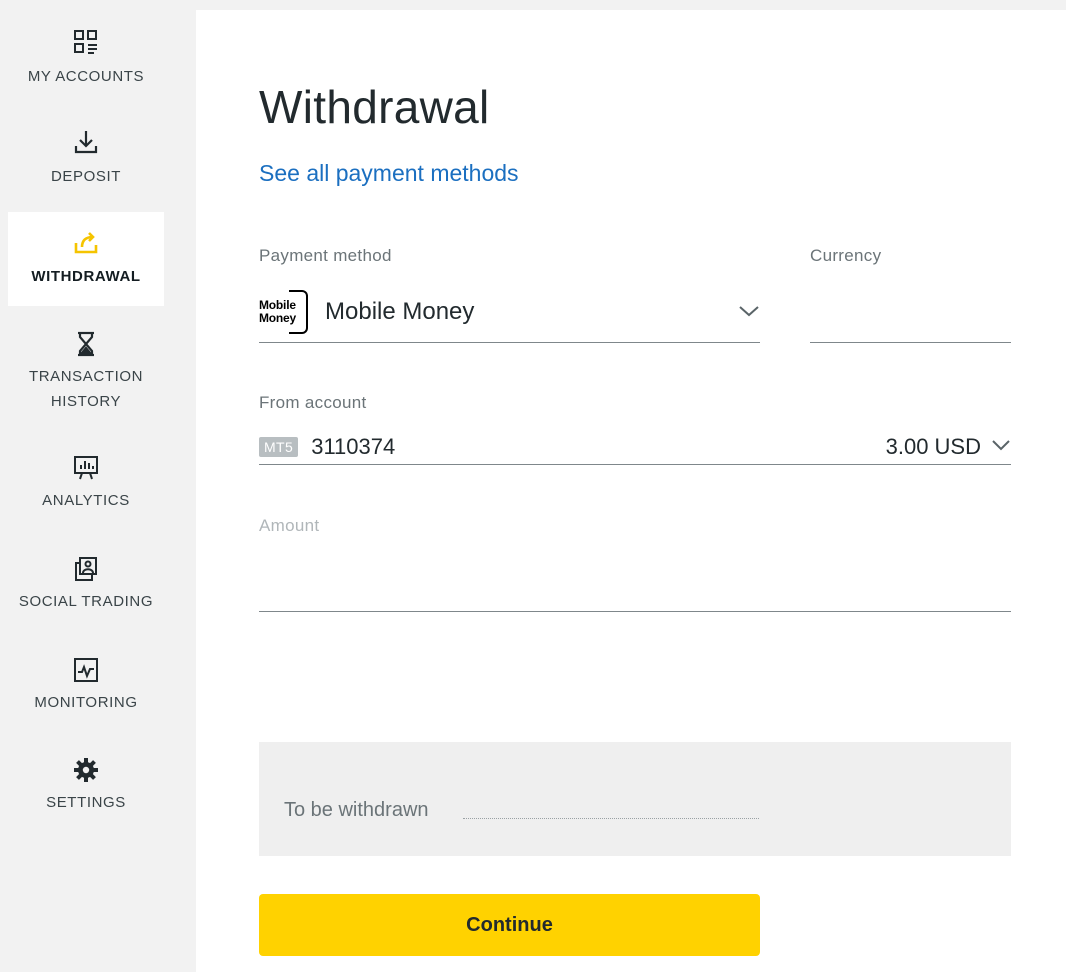 The image size is (1066, 972). Describe the element at coordinates (86, 67) in the screenshot. I see `sidebar-item-my-accounts: MY ACCOUNTS` at that location.